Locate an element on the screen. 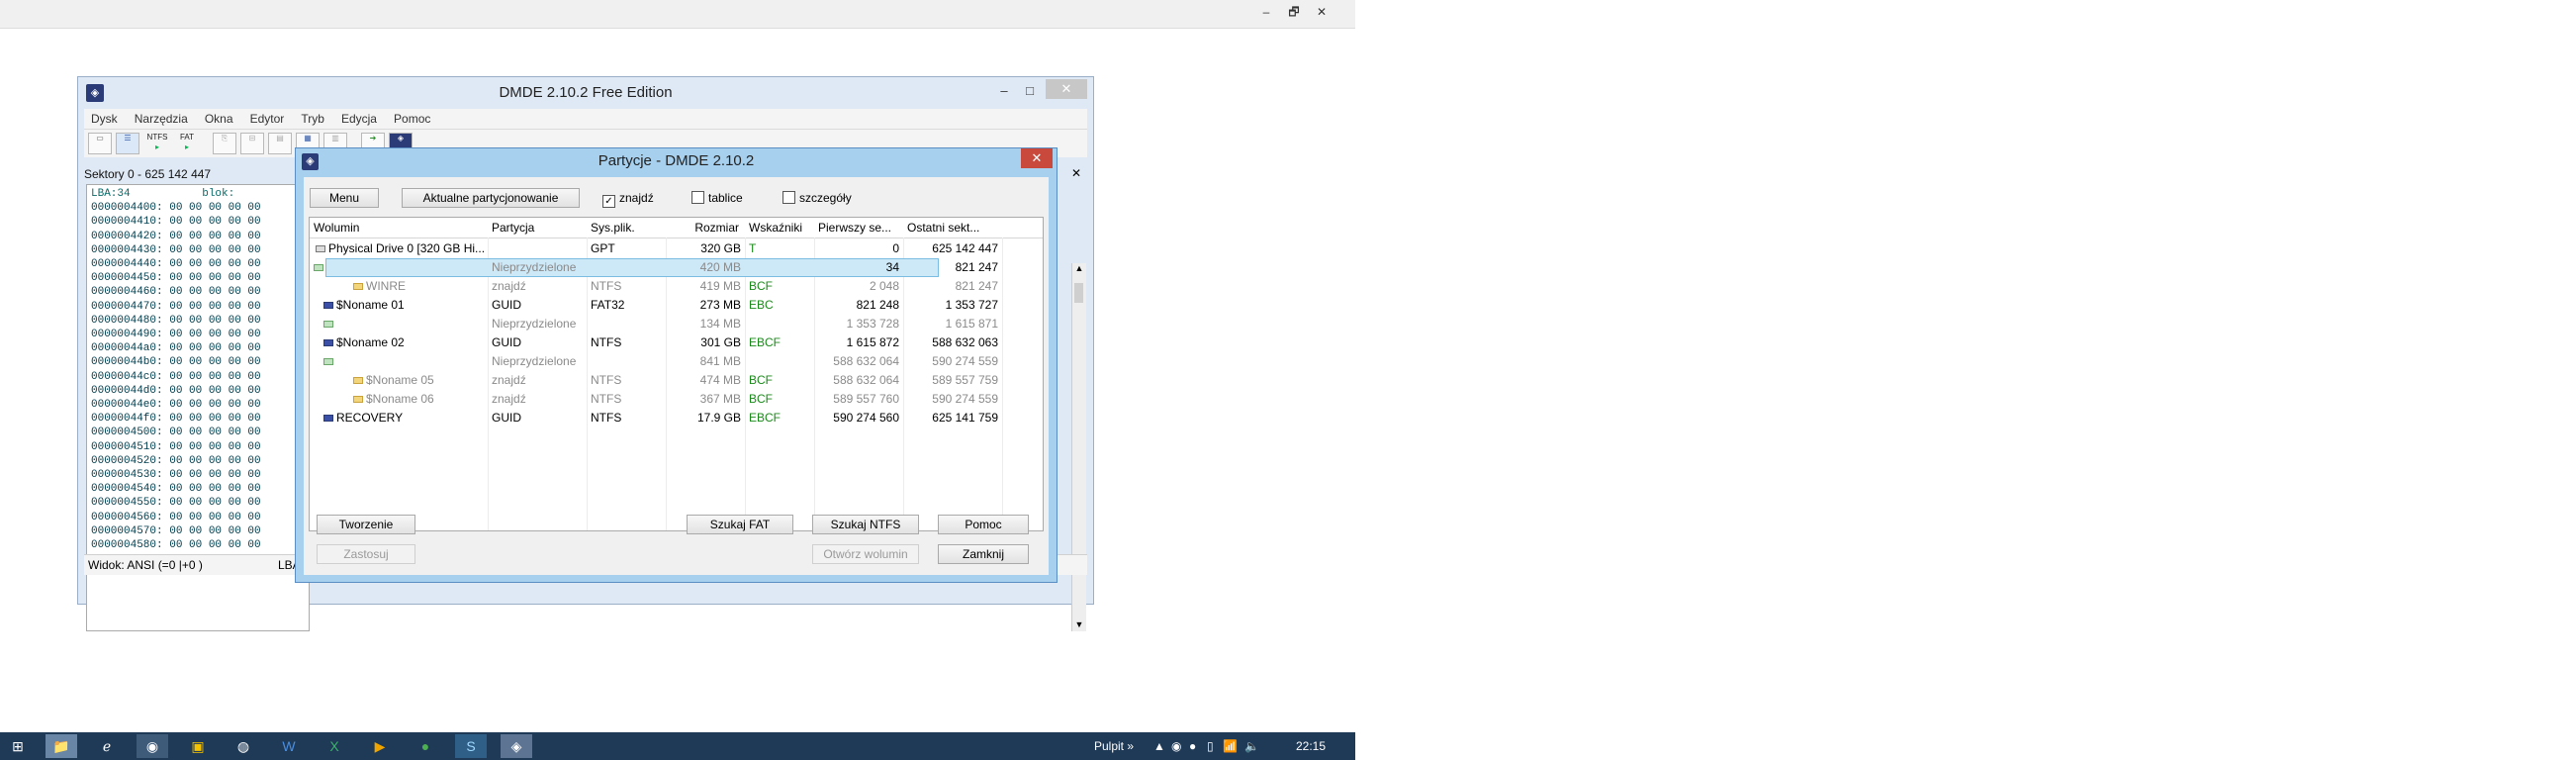  chrome-icon: ◉ is located at coordinates (152, 746).